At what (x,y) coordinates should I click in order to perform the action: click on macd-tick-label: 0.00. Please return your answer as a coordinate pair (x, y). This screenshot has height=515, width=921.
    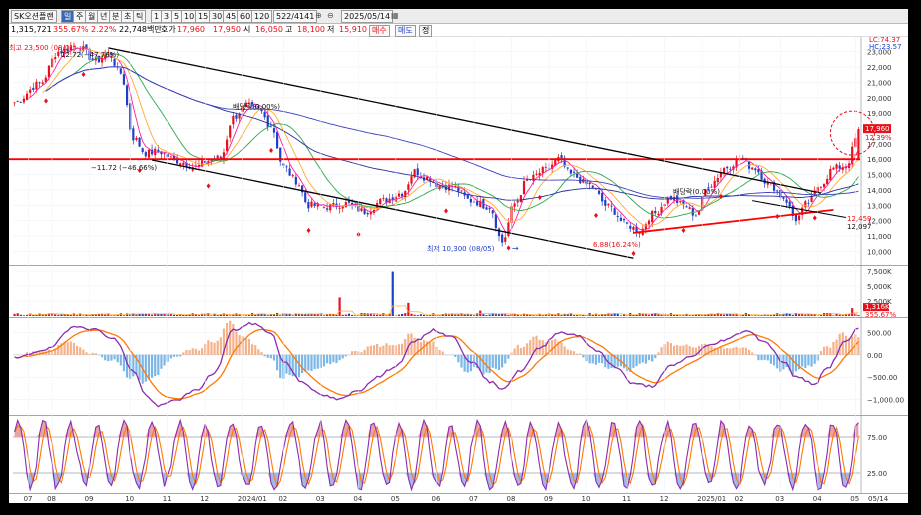
    Looking at the image, I should click on (875, 356).